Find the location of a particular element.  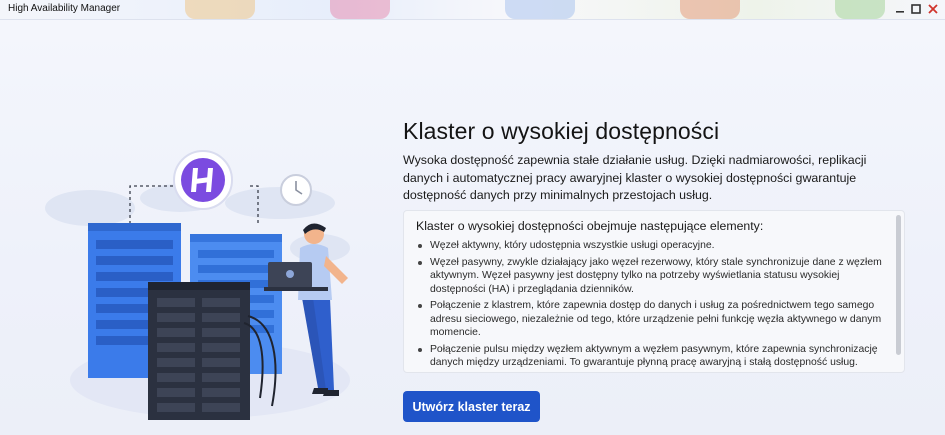

maximize-button is located at coordinates (916, 9).